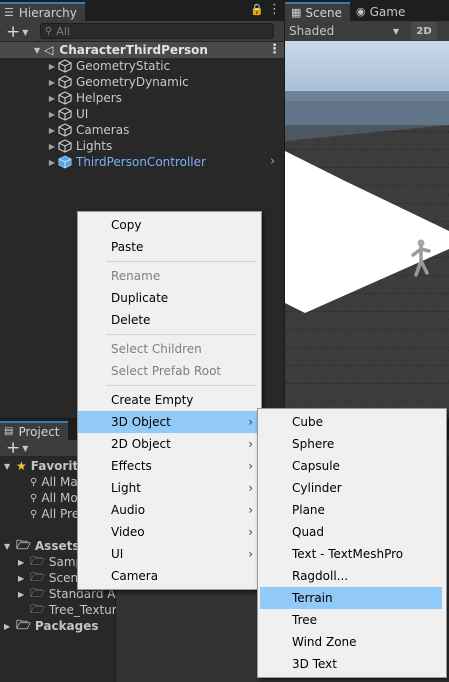 This screenshot has height=682, width=449. Describe the element at coordinates (141, 444) in the screenshot. I see `menu-item-label: 2D Object` at that location.